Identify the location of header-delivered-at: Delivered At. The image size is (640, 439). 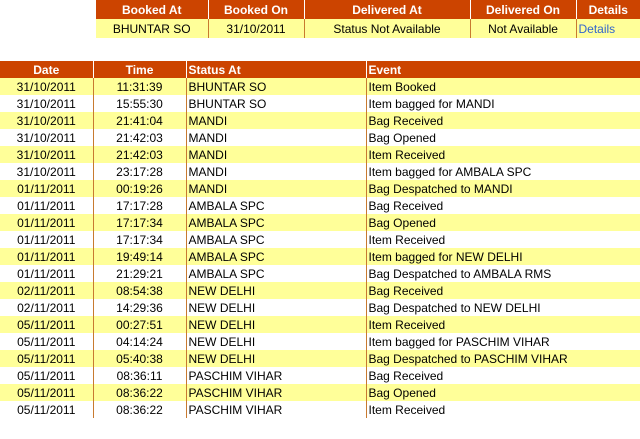
(387, 9).